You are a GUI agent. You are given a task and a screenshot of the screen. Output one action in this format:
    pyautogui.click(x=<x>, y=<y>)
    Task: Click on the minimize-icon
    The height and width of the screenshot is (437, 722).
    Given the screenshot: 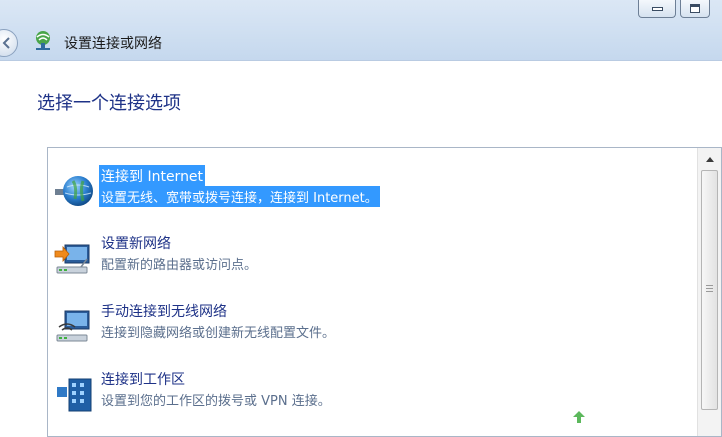 What is the action you would take?
    pyautogui.click(x=657, y=8)
    